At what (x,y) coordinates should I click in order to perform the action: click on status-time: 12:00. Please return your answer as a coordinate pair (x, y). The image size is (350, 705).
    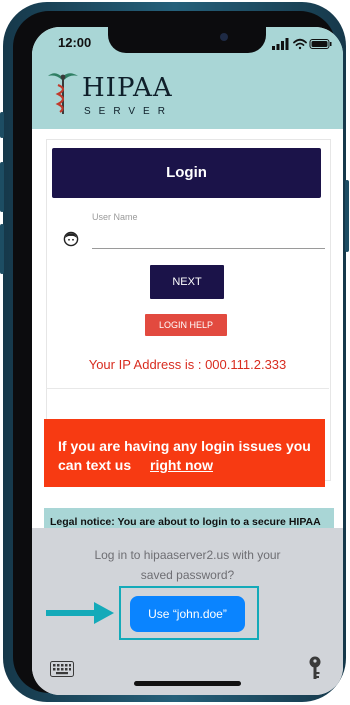
    Looking at the image, I should click on (75, 42).